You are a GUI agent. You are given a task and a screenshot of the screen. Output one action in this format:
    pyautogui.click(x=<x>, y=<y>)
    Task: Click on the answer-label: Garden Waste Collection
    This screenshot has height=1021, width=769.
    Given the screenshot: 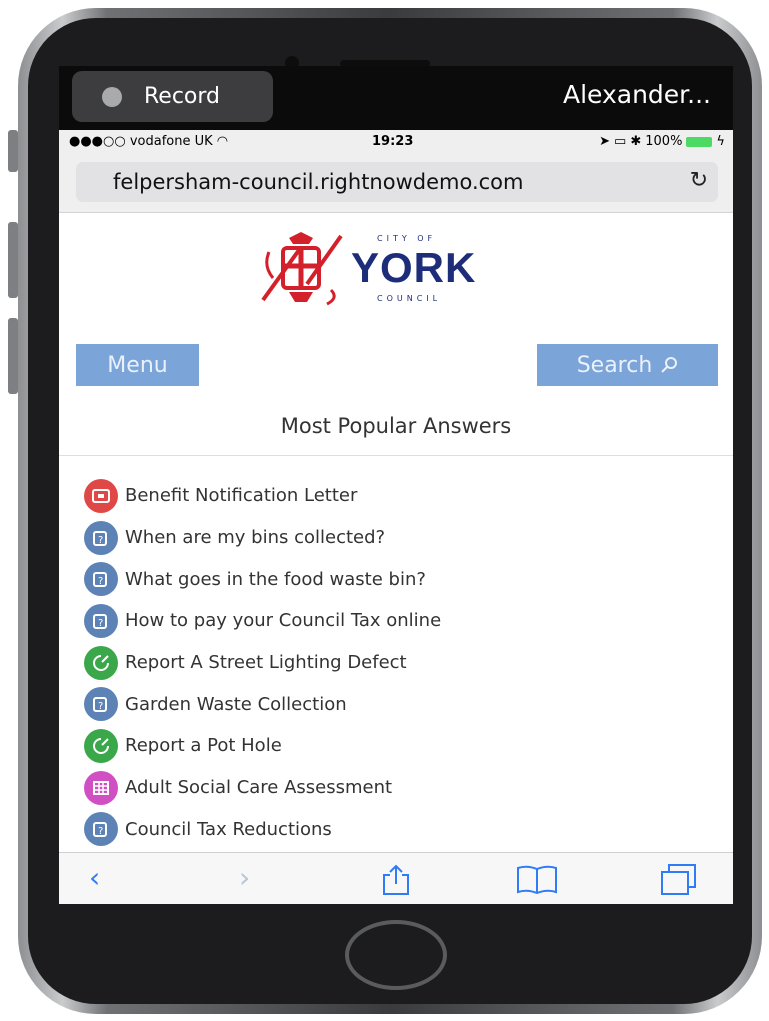 What is the action you would take?
    pyautogui.click(x=236, y=704)
    